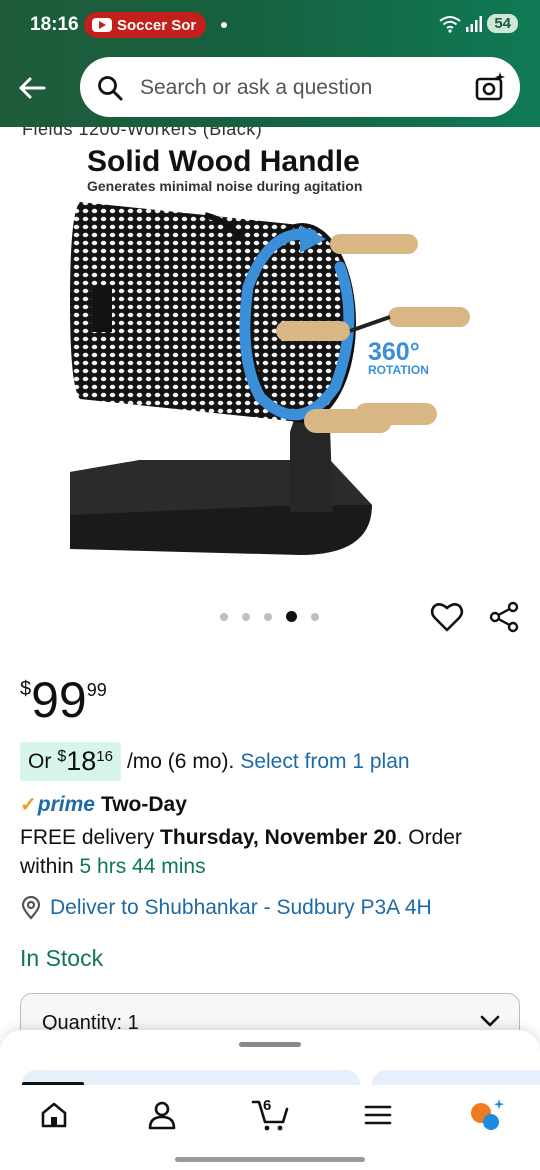 Image resolution: width=540 pixels, height=1170 pixels. Describe the element at coordinates (142, 866) in the screenshot. I see `delivery-countdown: 5 hrs 44 mins` at that location.